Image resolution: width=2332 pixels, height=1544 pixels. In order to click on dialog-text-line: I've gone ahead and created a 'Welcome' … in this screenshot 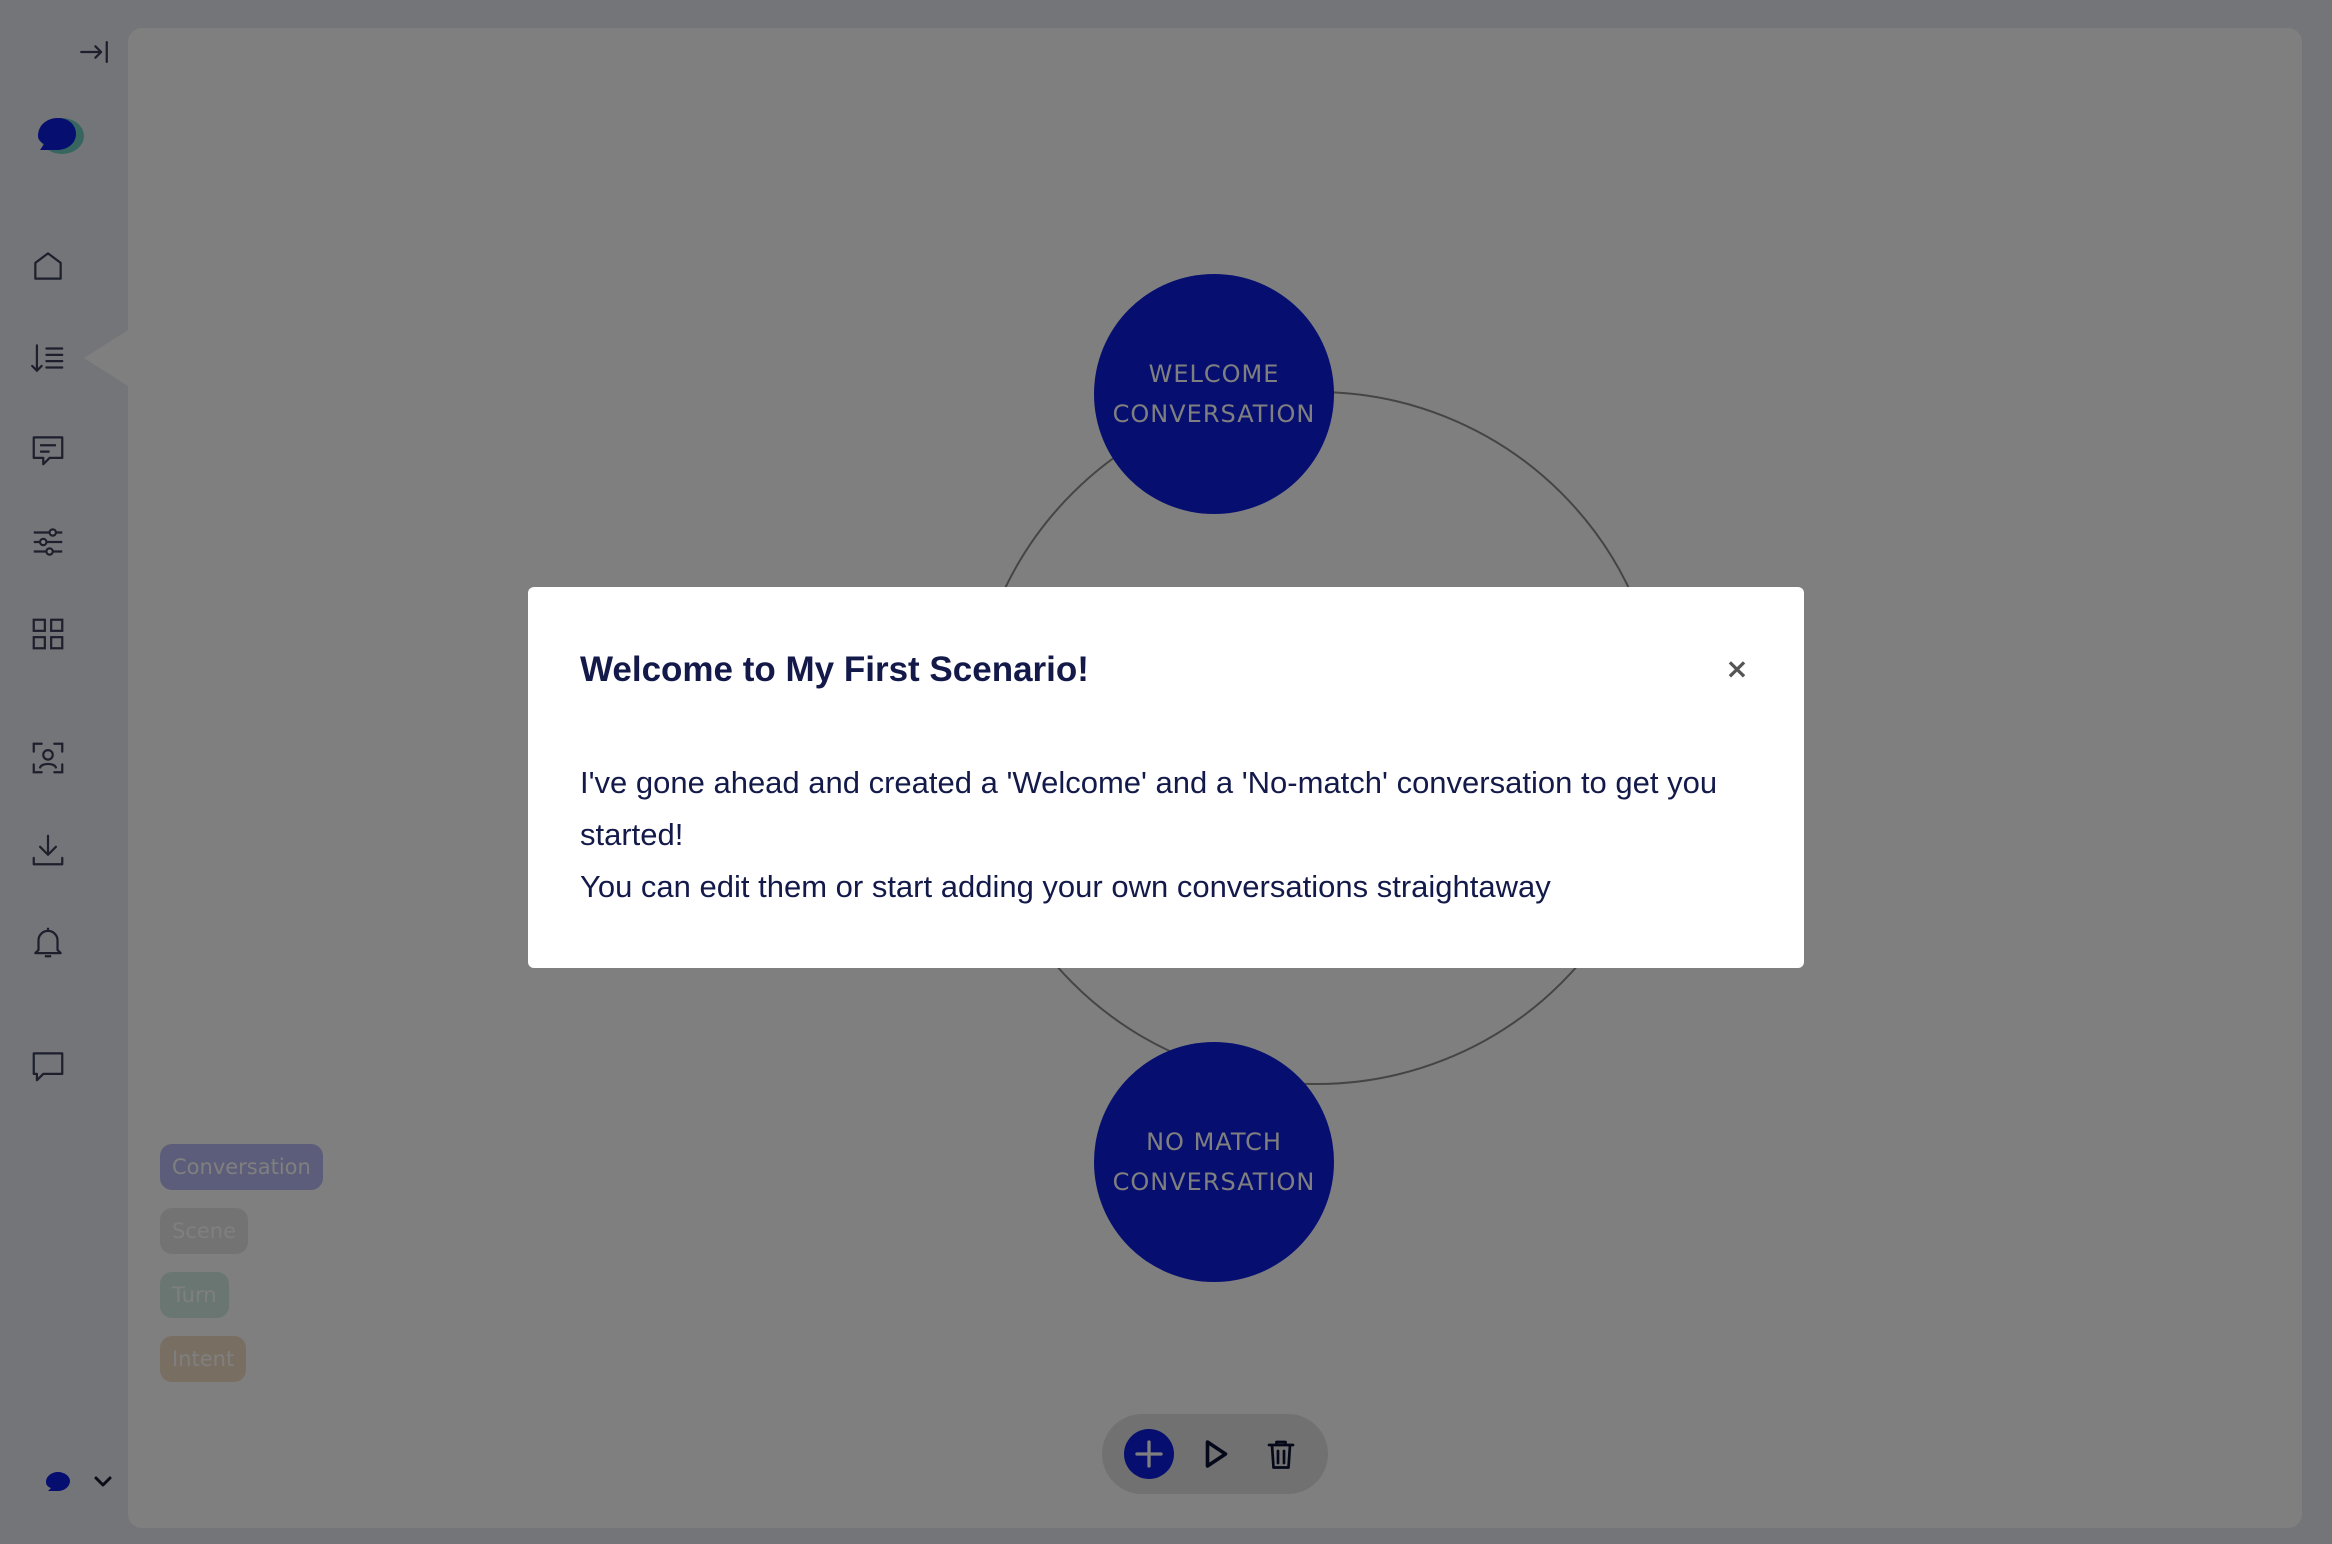, I will do `click(1149, 808)`.